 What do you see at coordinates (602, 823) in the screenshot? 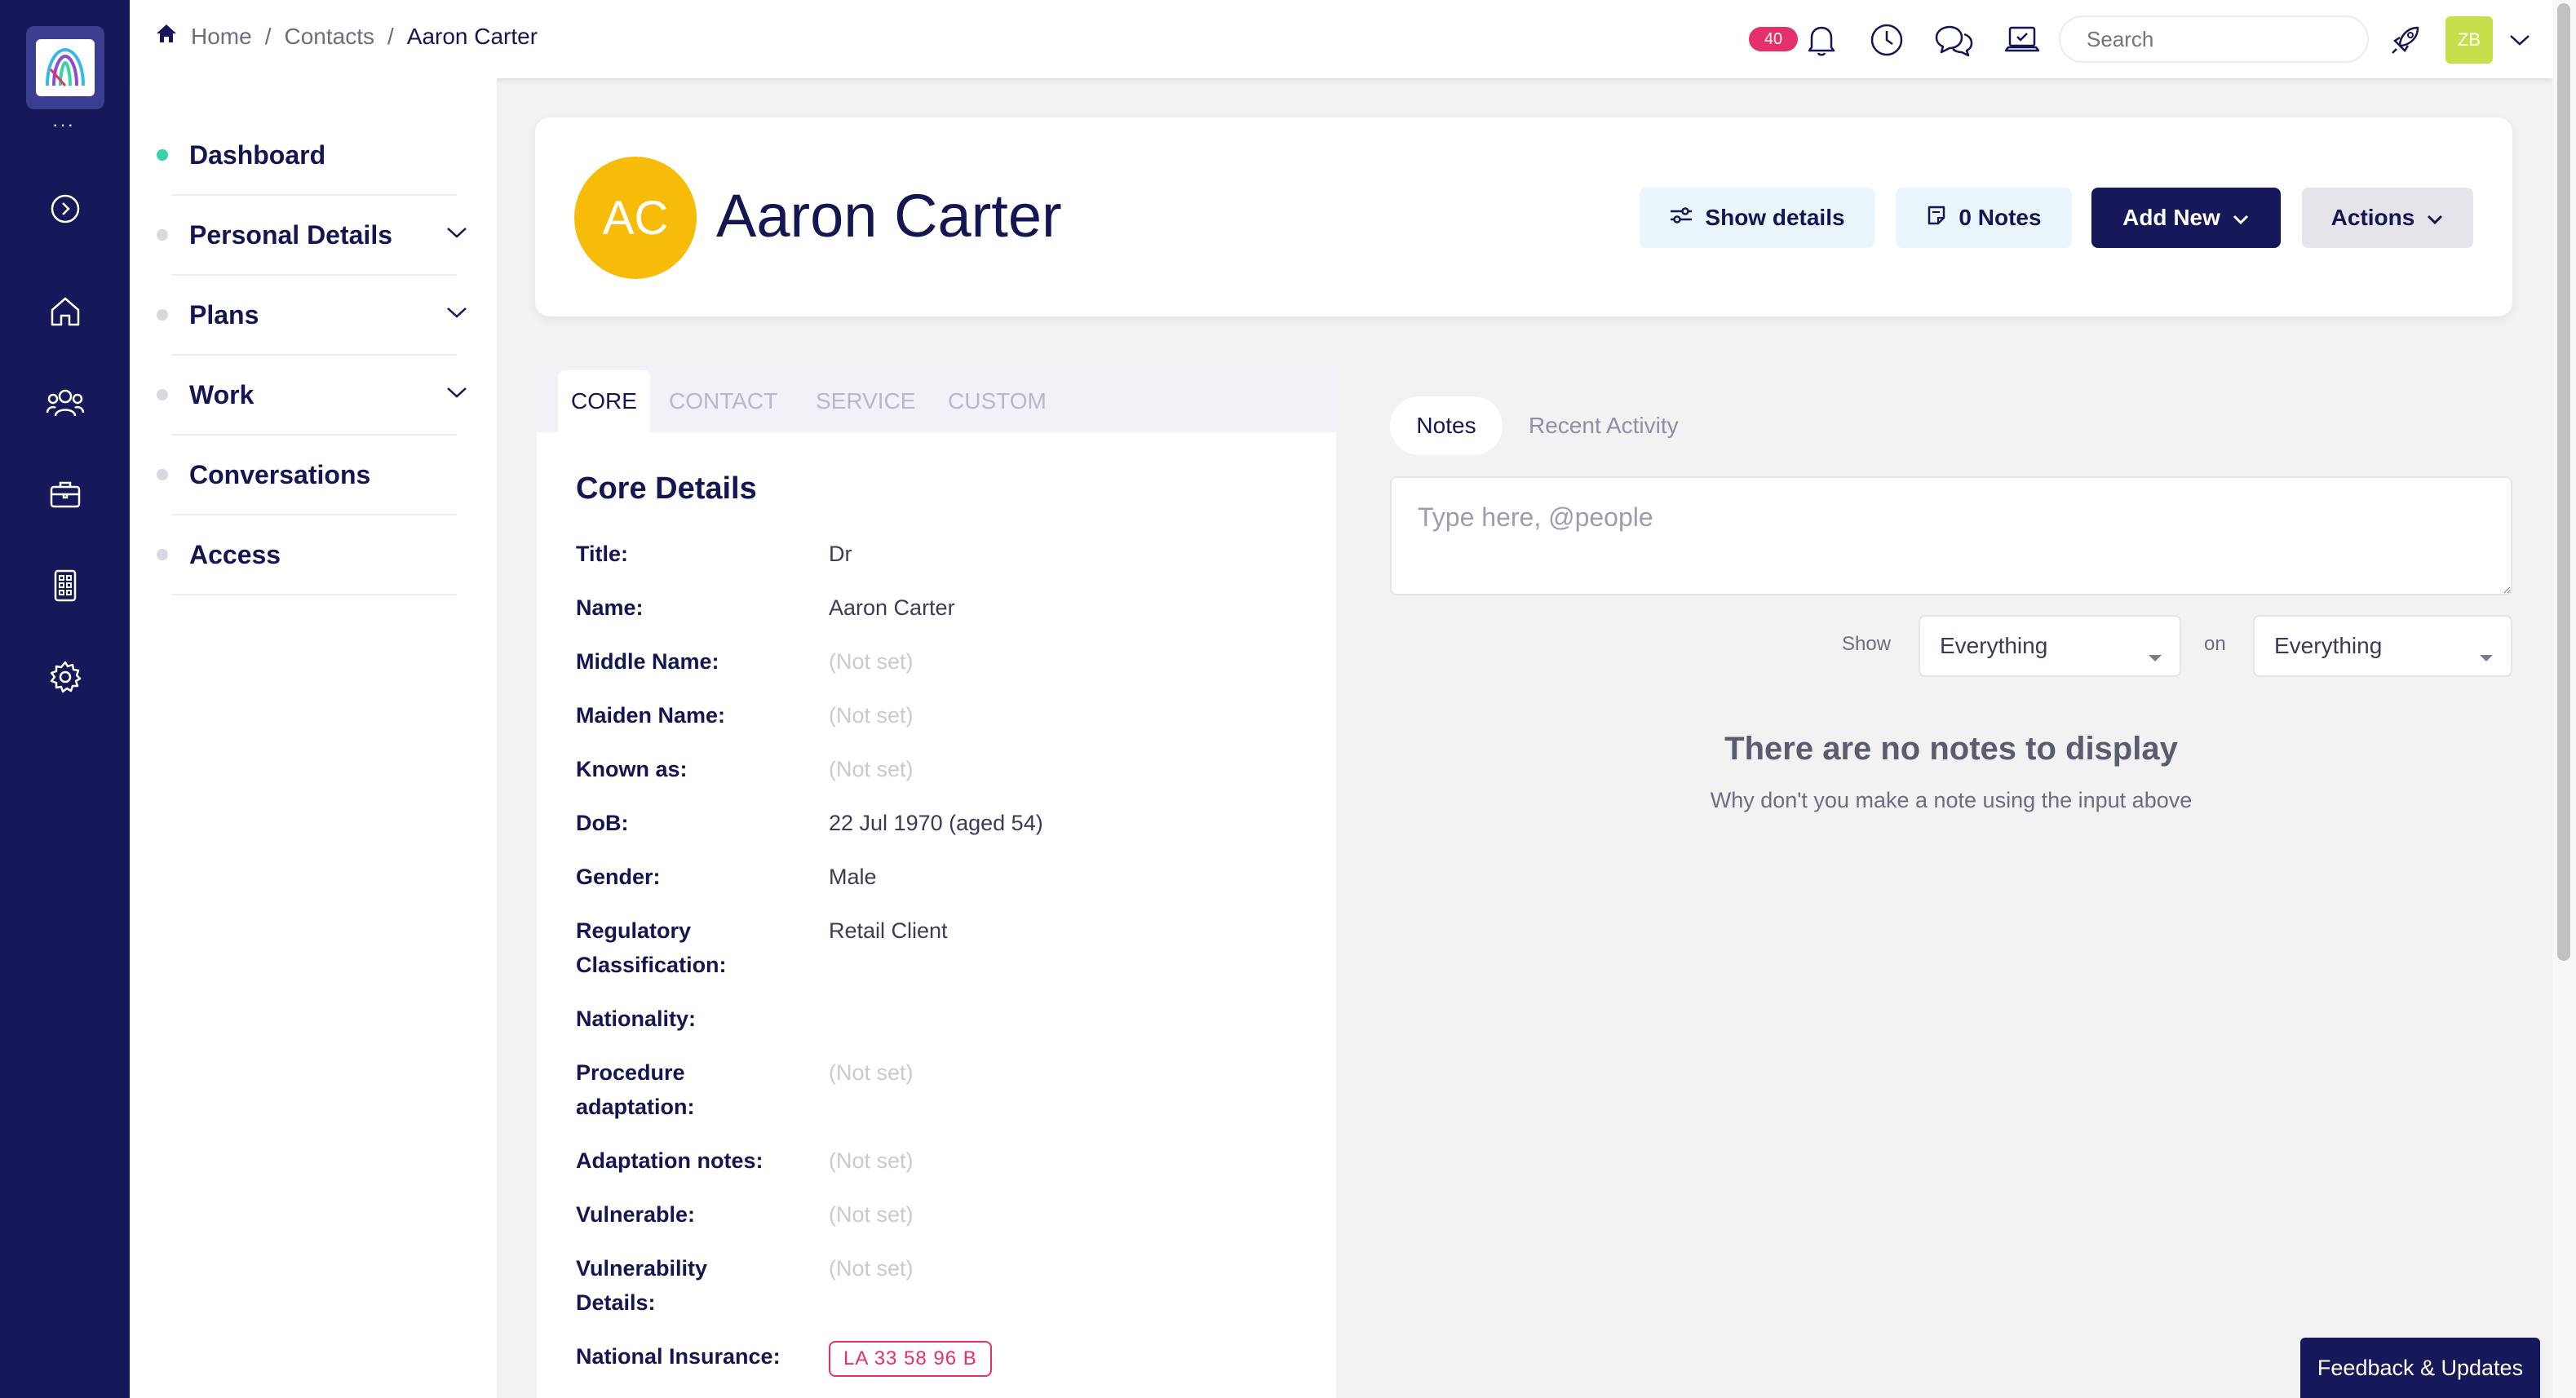
I see `field-label: DoB:` at bounding box center [602, 823].